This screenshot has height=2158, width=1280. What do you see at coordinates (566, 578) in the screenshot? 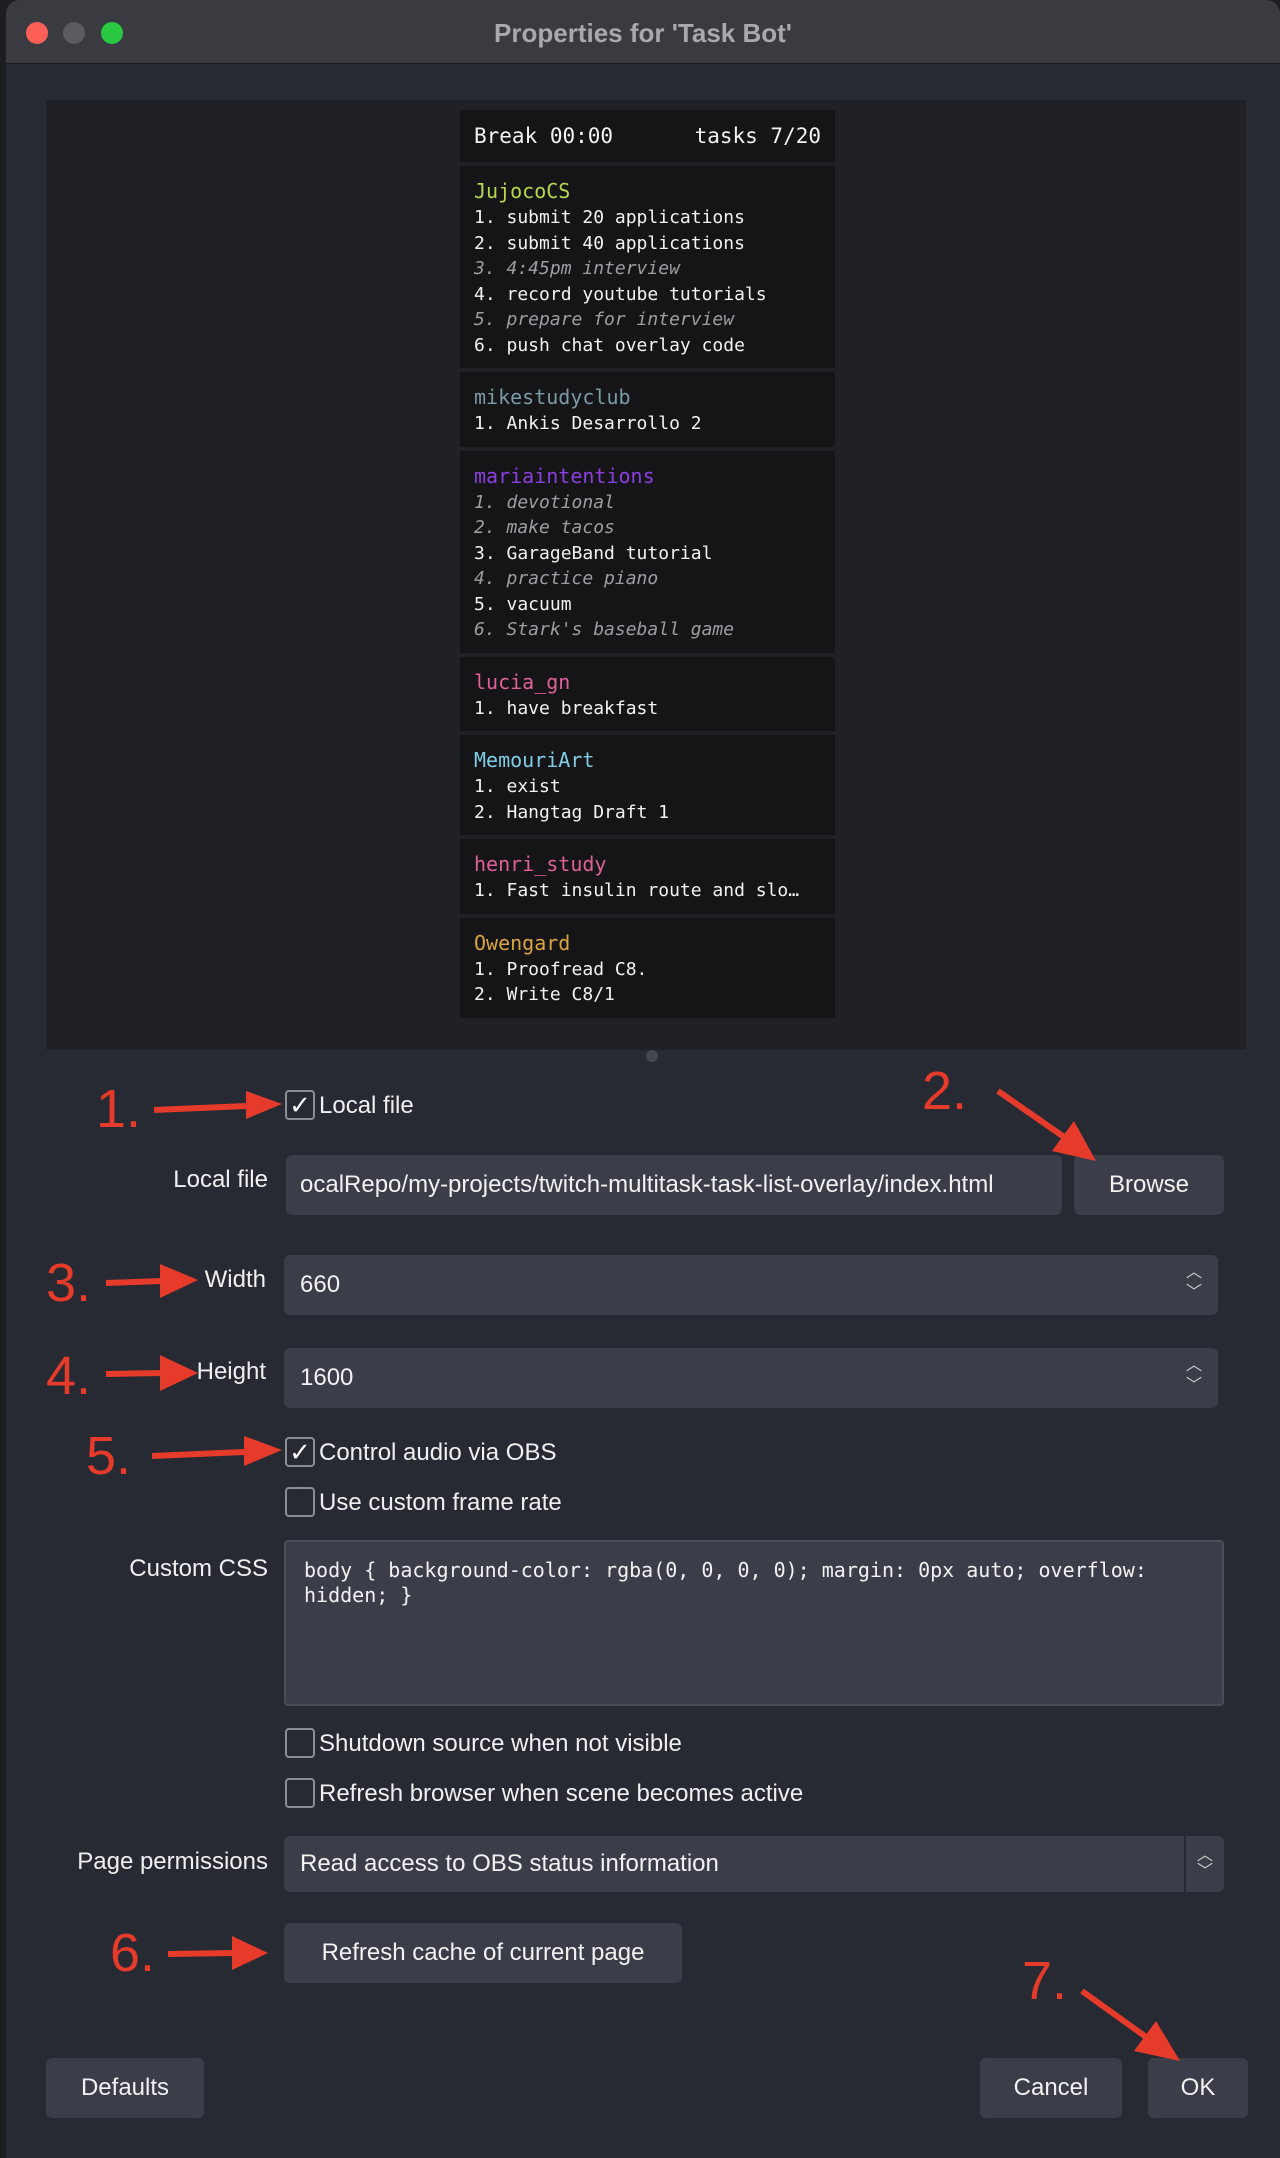
I see `task-item: 4. practice piano` at bounding box center [566, 578].